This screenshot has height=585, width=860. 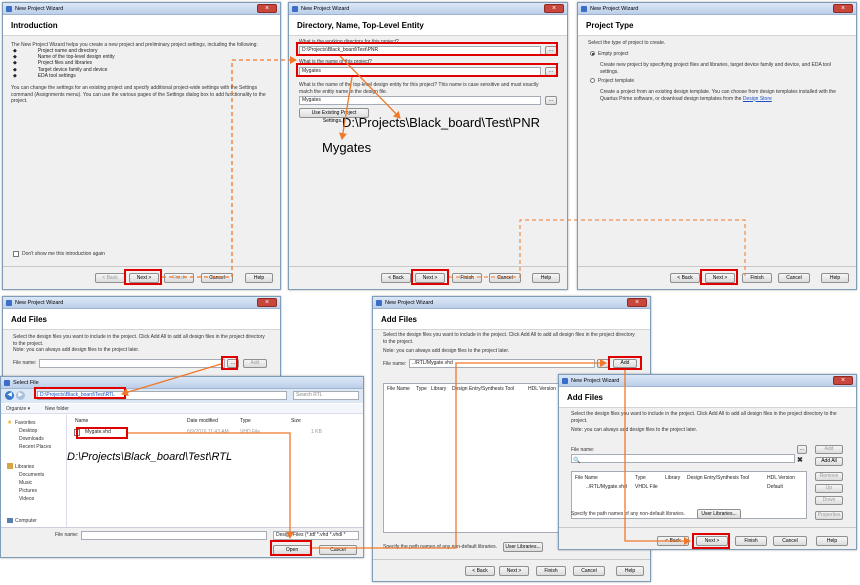 I want to click on organize-button: Organize ▾, so click(x=18, y=409).